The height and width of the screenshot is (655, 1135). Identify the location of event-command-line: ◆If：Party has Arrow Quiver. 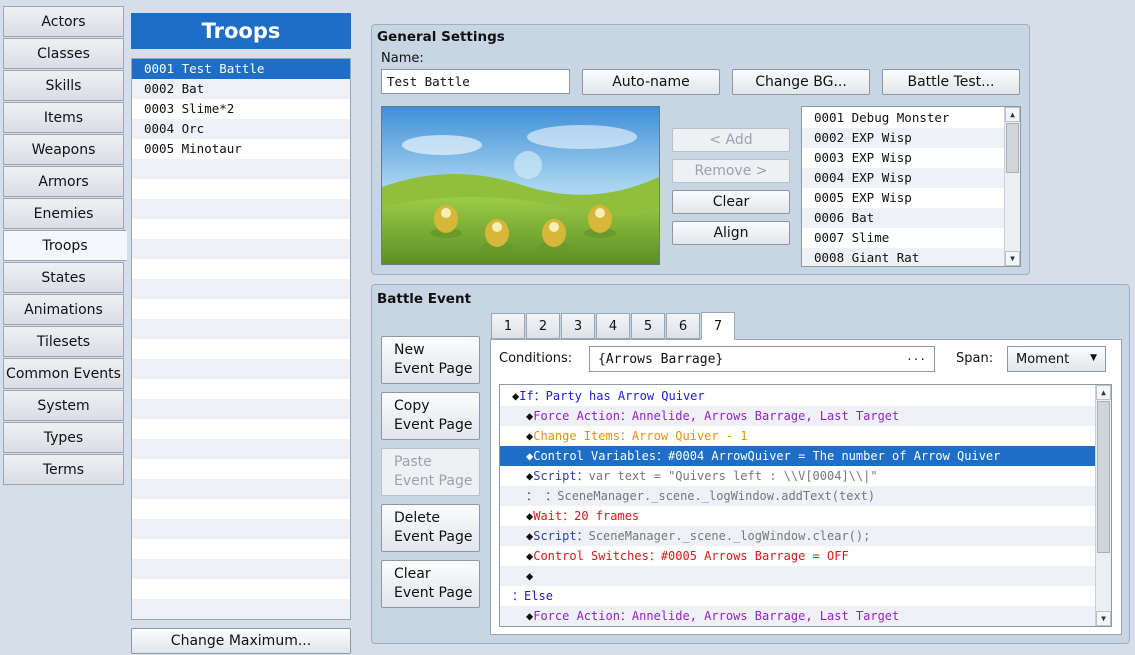
(805, 396).